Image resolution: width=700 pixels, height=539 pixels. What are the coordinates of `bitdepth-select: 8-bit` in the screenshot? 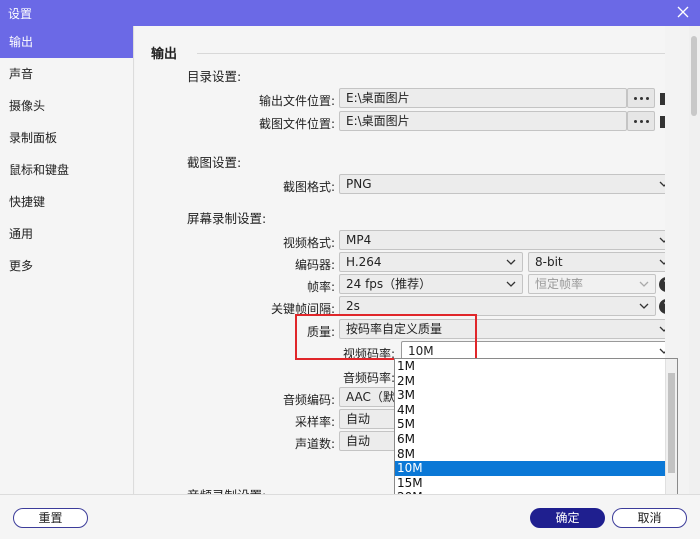 It's located at (596, 262).